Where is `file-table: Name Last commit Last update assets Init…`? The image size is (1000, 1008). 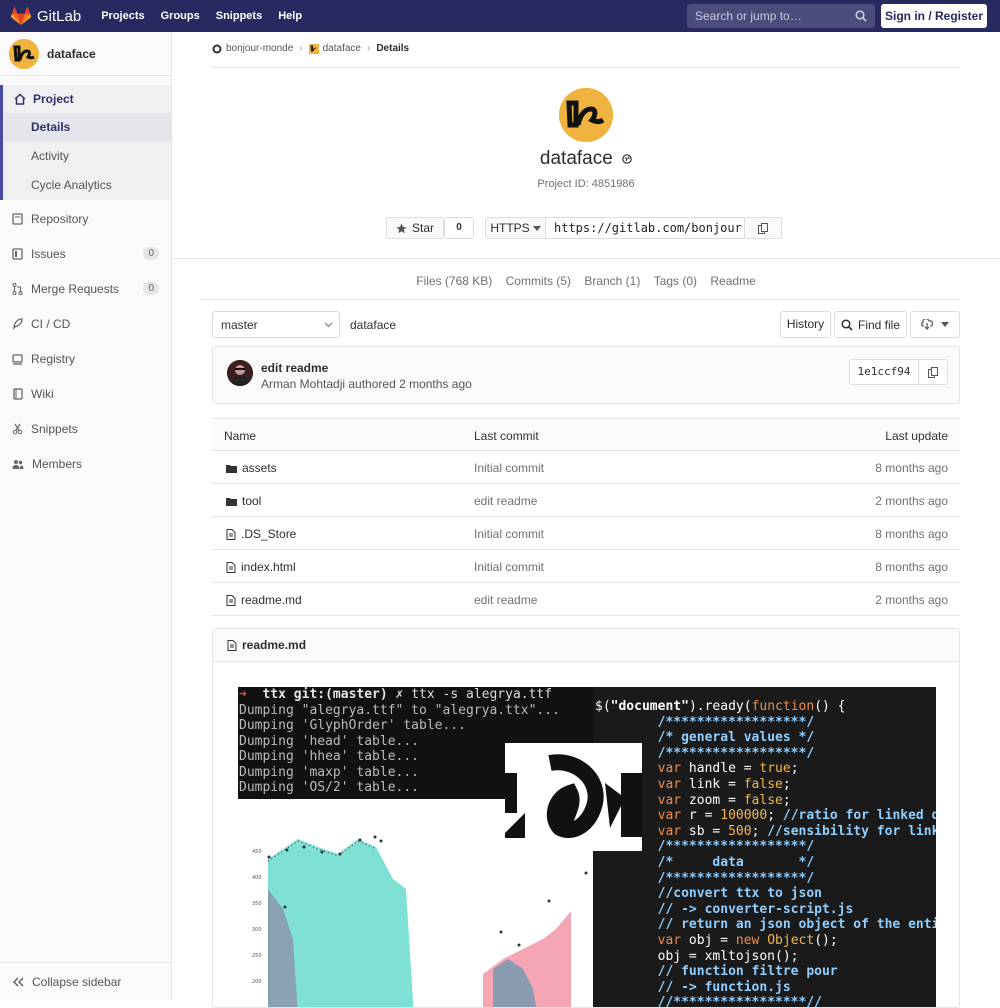 file-table: Name Last commit Last update assets Init… is located at coordinates (586, 517).